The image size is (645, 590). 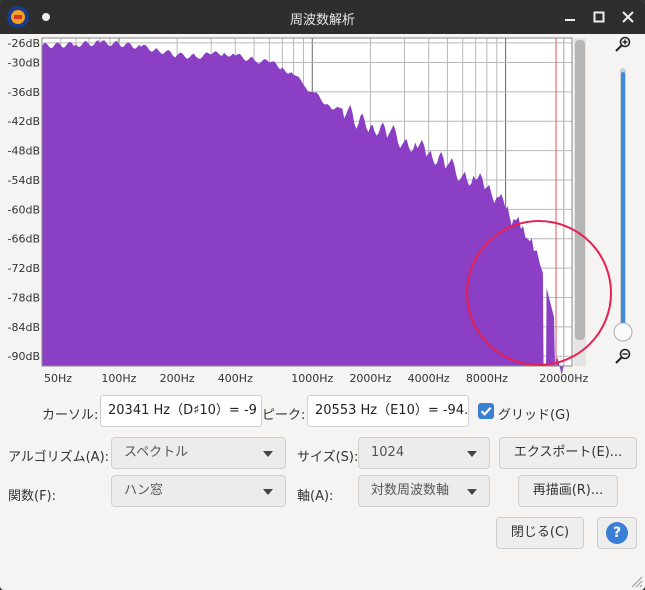 What do you see at coordinates (284, 415) in the screenshot?
I see `peak-label: ピーク:` at bounding box center [284, 415].